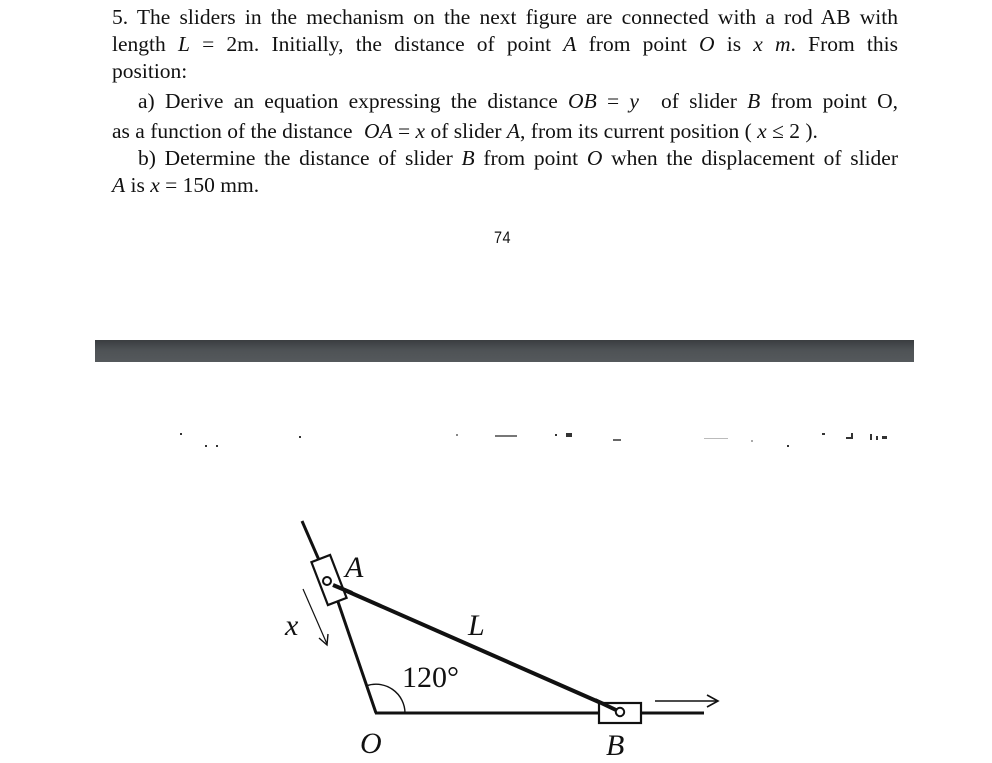  What do you see at coordinates (150, 71) in the screenshot?
I see `text-fragment: position:` at bounding box center [150, 71].